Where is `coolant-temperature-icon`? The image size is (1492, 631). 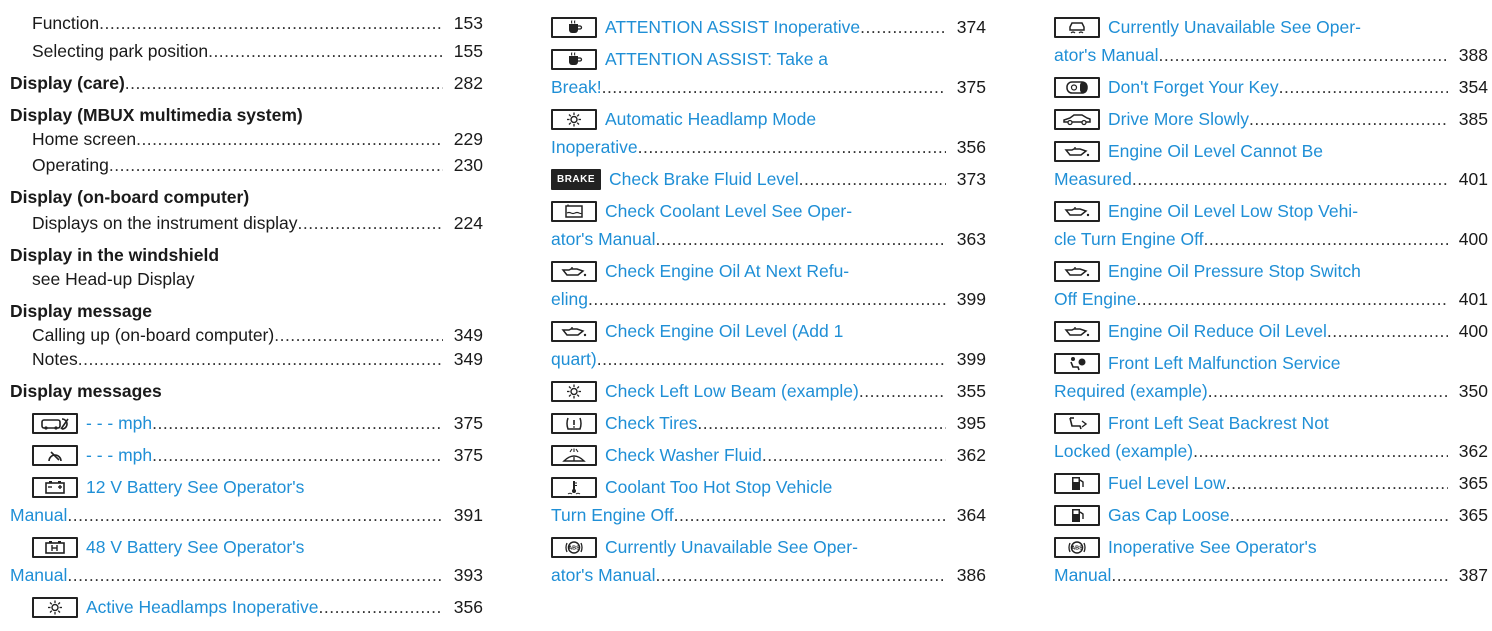 coolant-temperature-icon is located at coordinates (574, 487).